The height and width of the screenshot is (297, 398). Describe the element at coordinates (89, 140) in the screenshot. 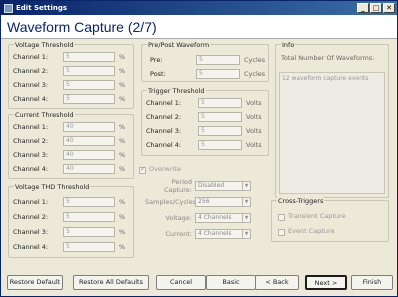

I see `current-channel-2-input: 40` at that location.